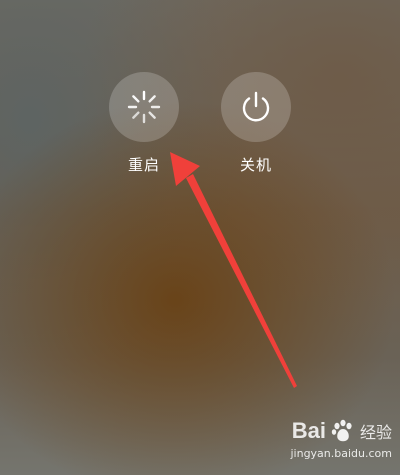 This screenshot has height=475, width=400. I want to click on reboot-label: 重启, so click(143, 165).